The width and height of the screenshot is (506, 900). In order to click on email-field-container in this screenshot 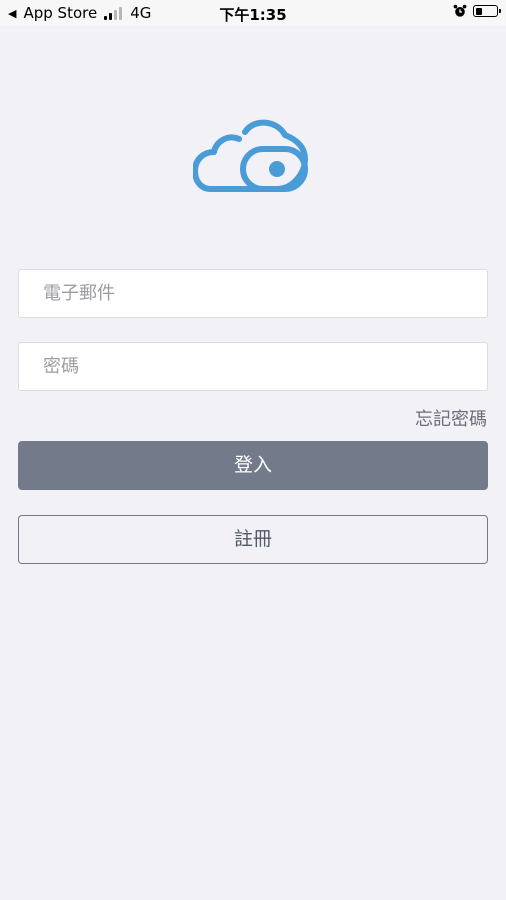, I will do `click(253, 293)`.